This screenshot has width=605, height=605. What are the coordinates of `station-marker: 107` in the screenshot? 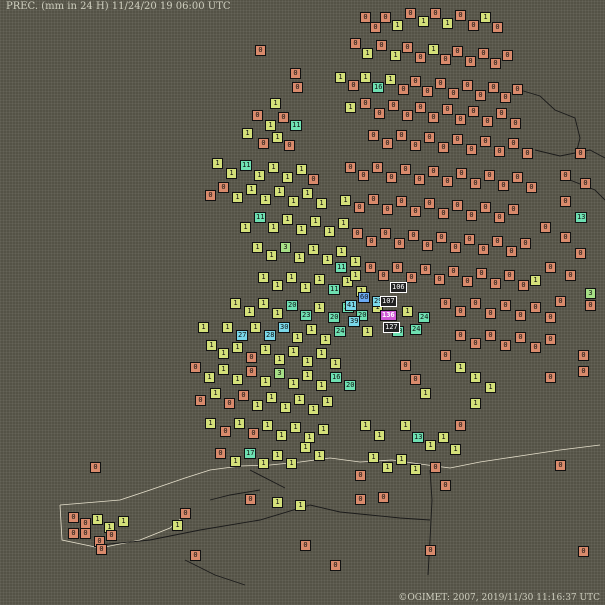 It's located at (388, 301).